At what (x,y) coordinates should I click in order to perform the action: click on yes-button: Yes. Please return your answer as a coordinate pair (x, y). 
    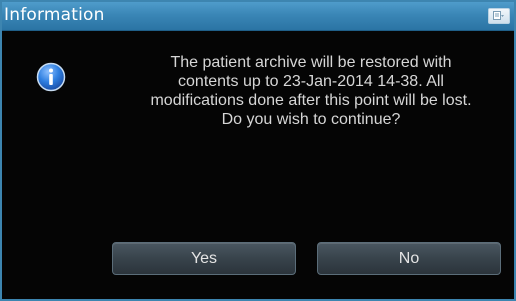
    Looking at the image, I should click on (204, 258).